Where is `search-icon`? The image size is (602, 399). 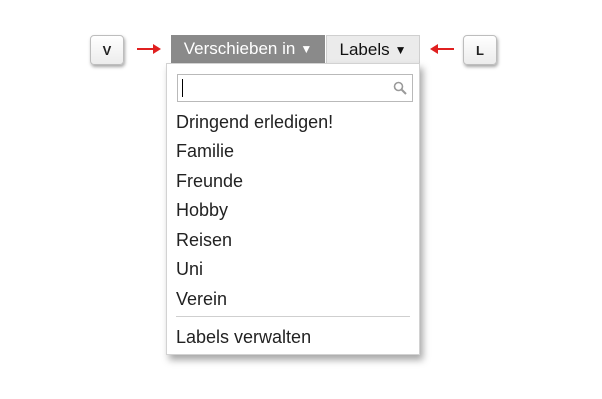
search-icon is located at coordinates (400, 88).